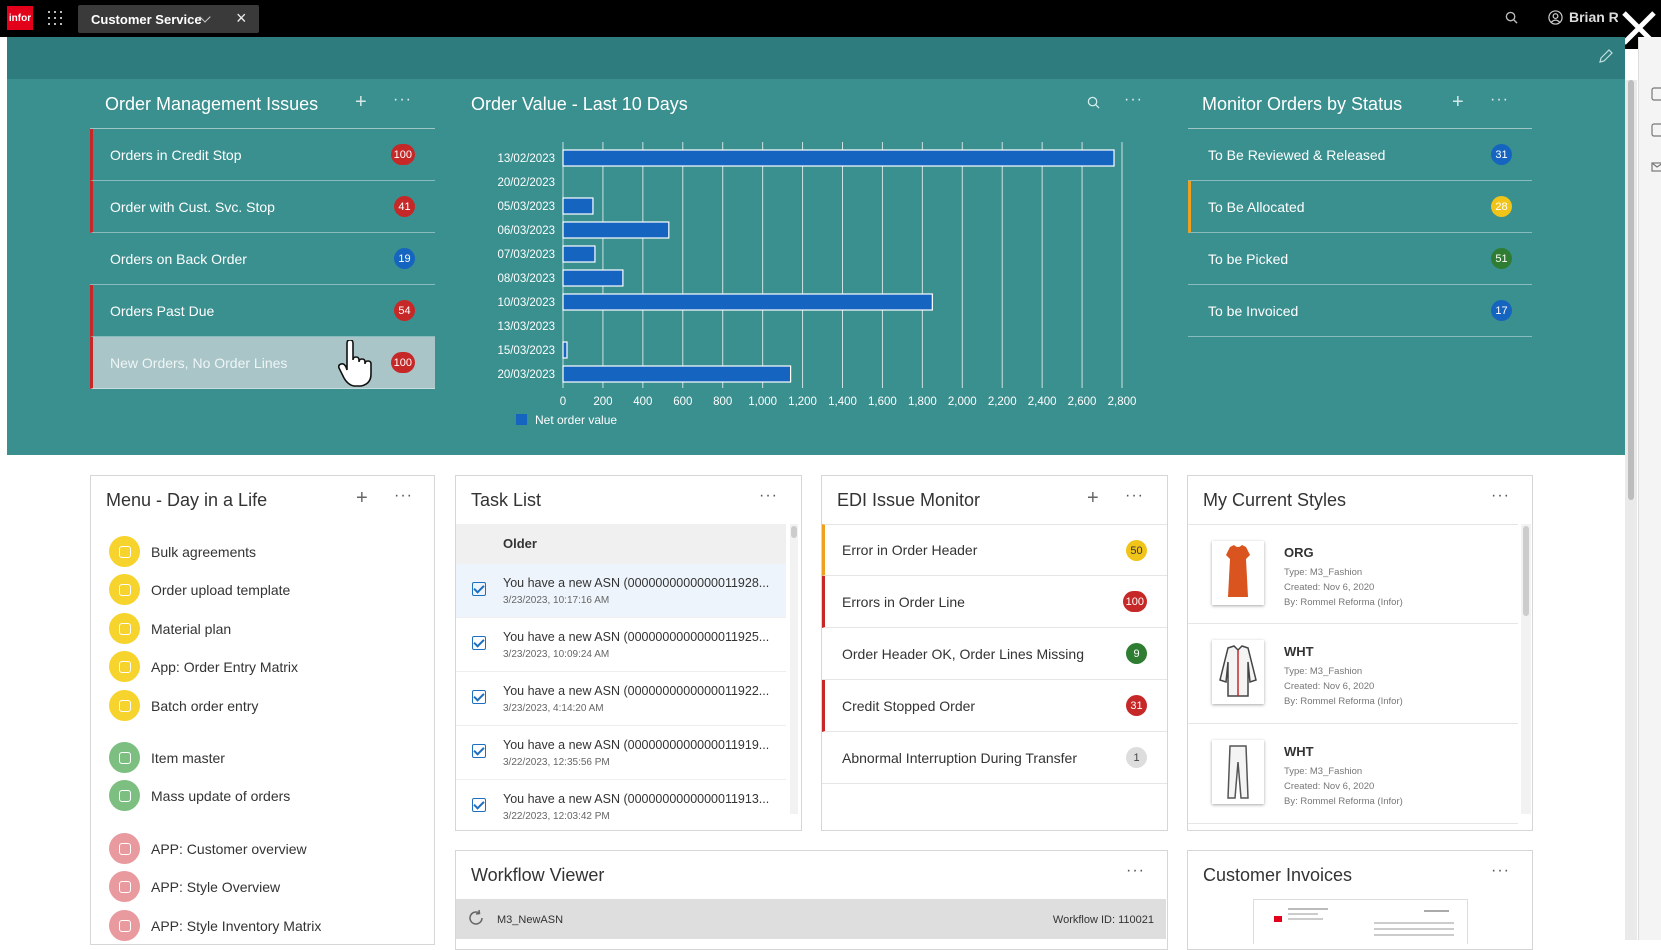 The height and width of the screenshot is (950, 1661). Describe the element at coordinates (124, 925) in the screenshot. I see `globe-icon` at that location.